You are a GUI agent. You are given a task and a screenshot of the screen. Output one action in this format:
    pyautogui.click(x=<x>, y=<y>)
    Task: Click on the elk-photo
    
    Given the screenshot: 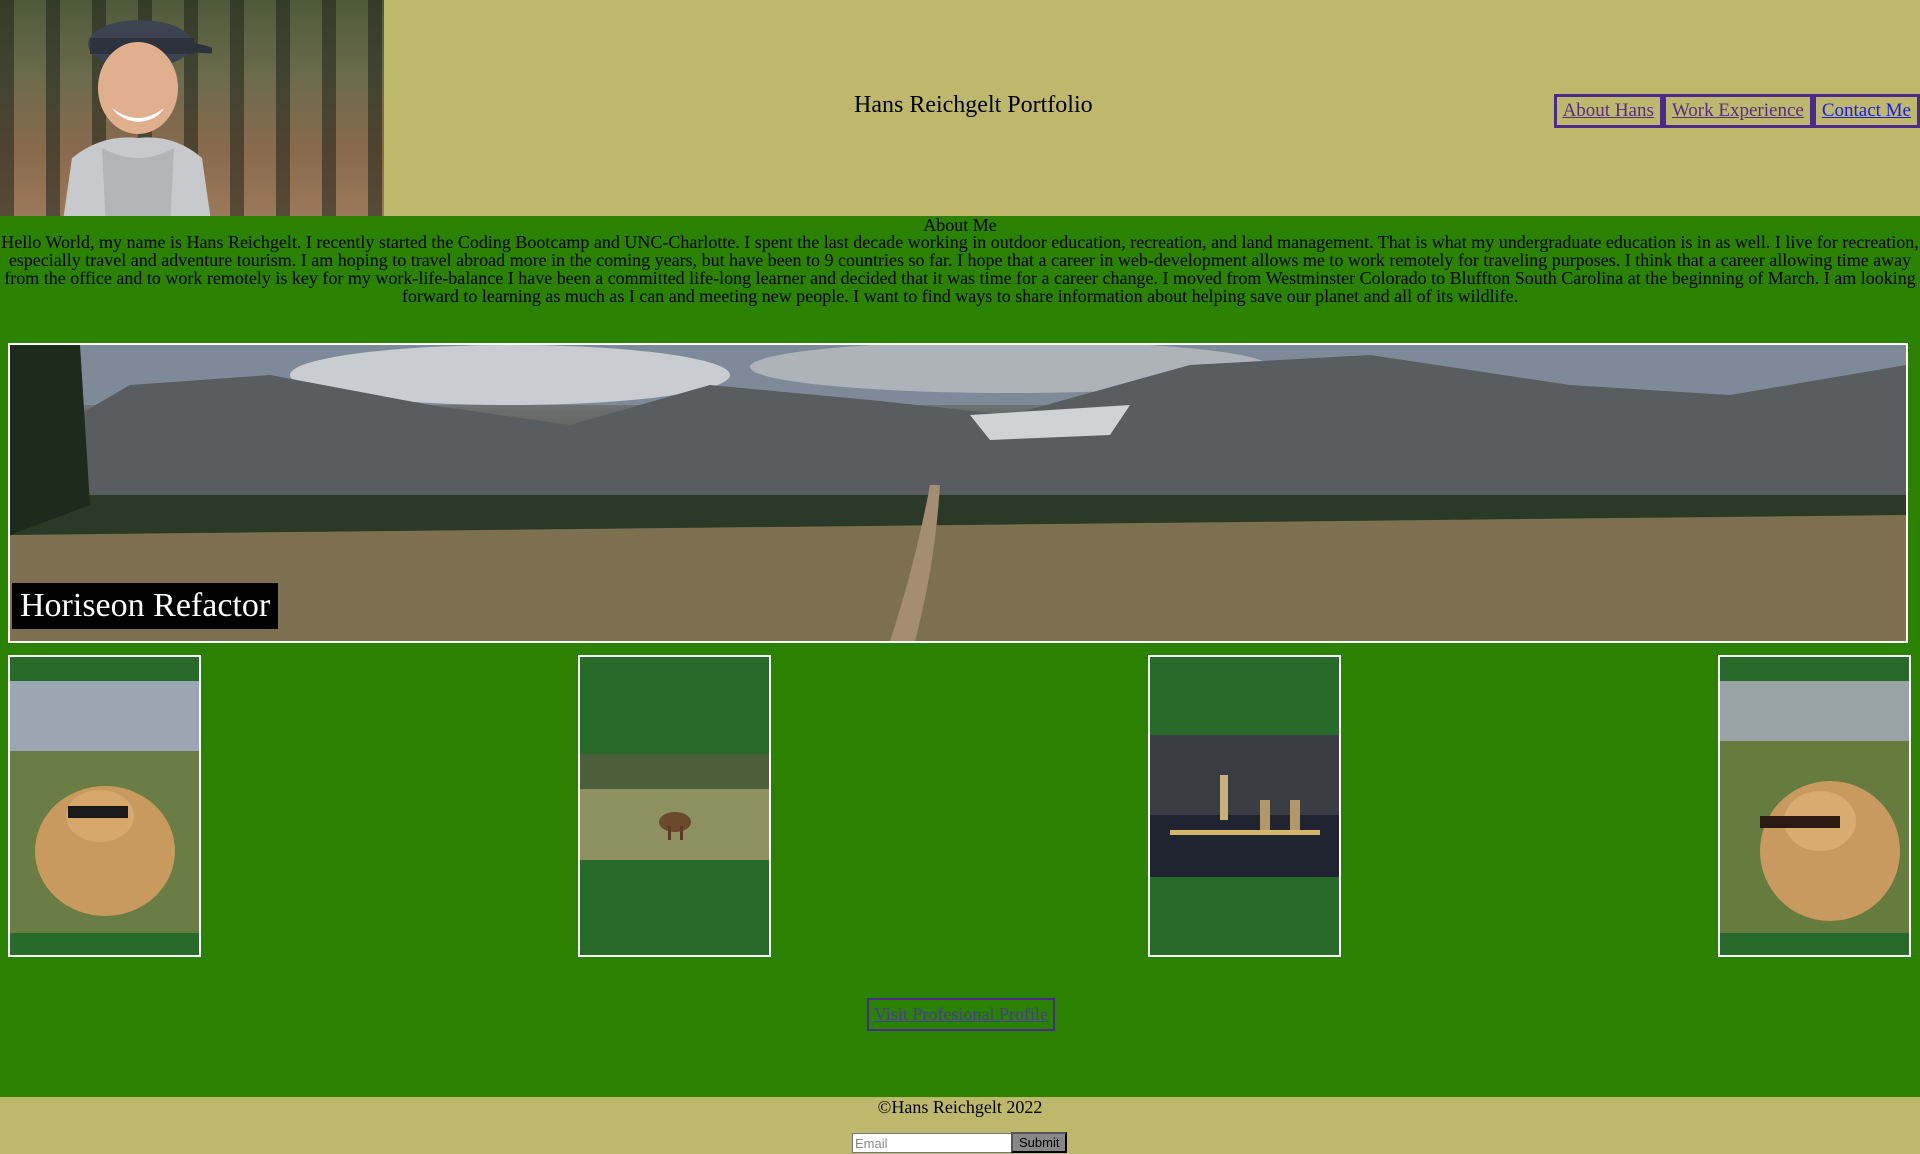 What is the action you would take?
    pyautogui.click(x=674, y=807)
    